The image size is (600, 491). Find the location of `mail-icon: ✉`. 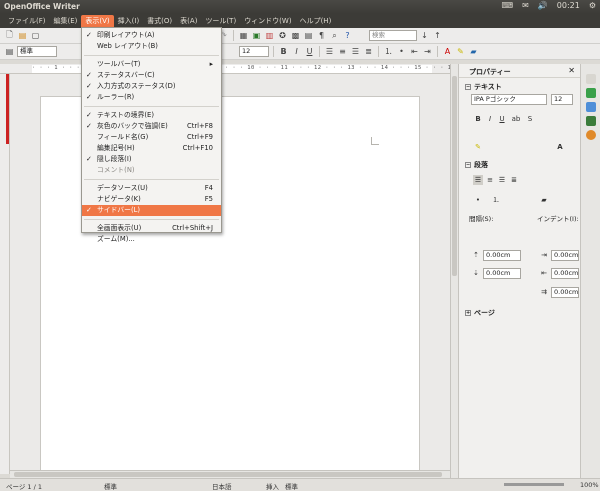

mail-icon: ✉ is located at coordinates (525, 5).